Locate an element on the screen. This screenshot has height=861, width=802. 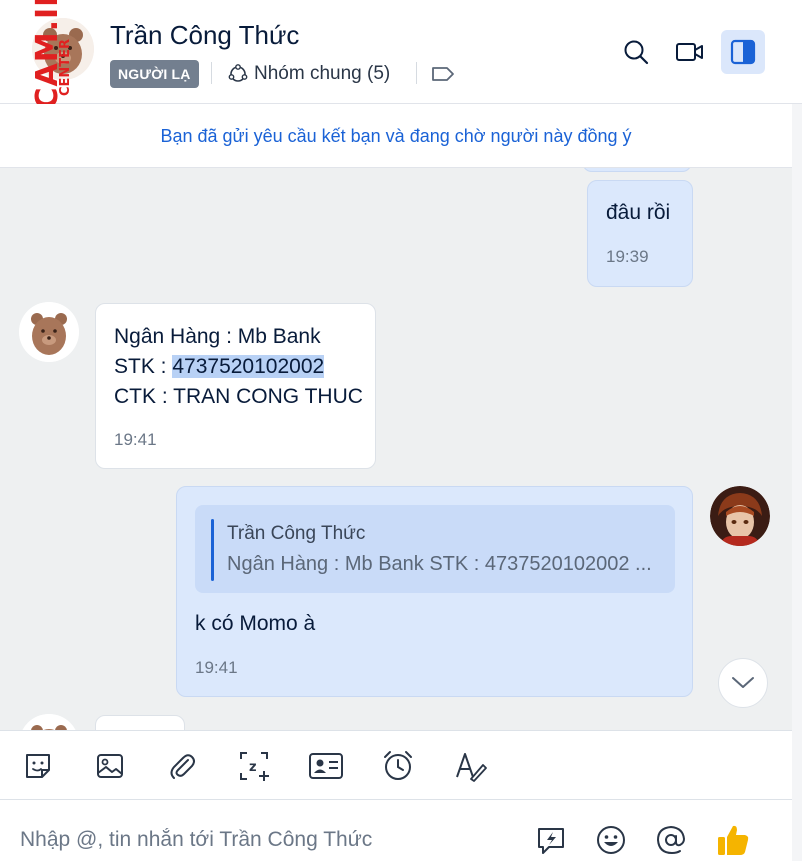
at-sign-icon is located at coordinates (671, 840).